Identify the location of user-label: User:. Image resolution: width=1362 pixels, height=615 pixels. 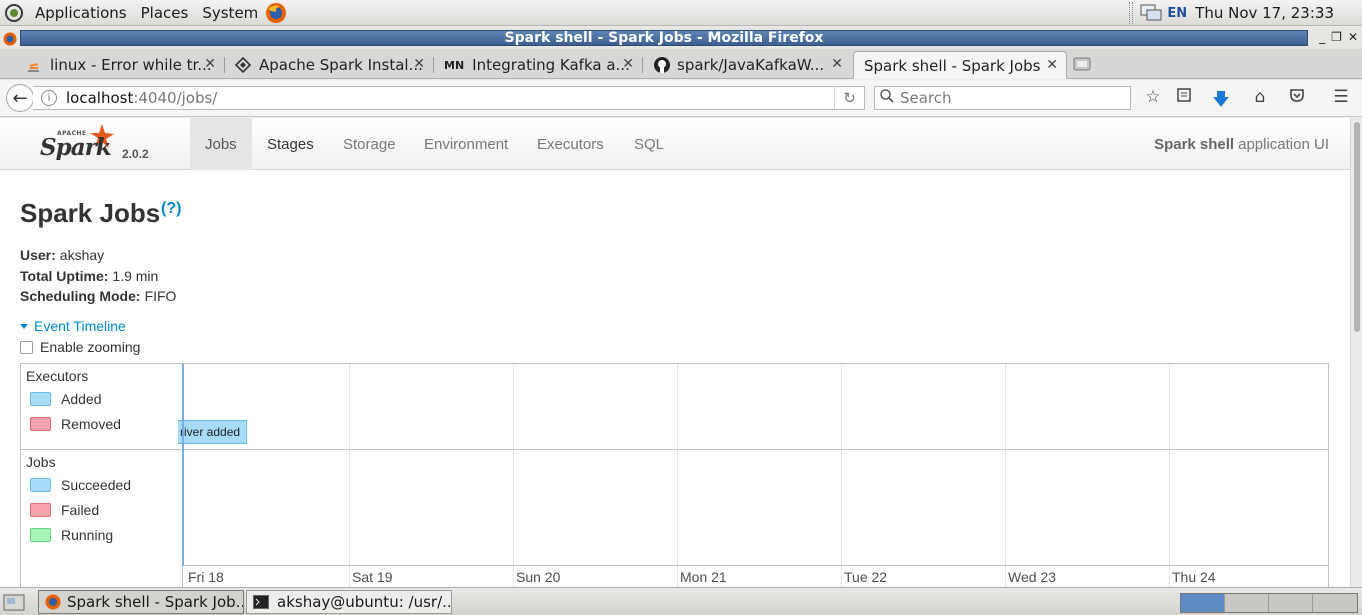
(38, 255).